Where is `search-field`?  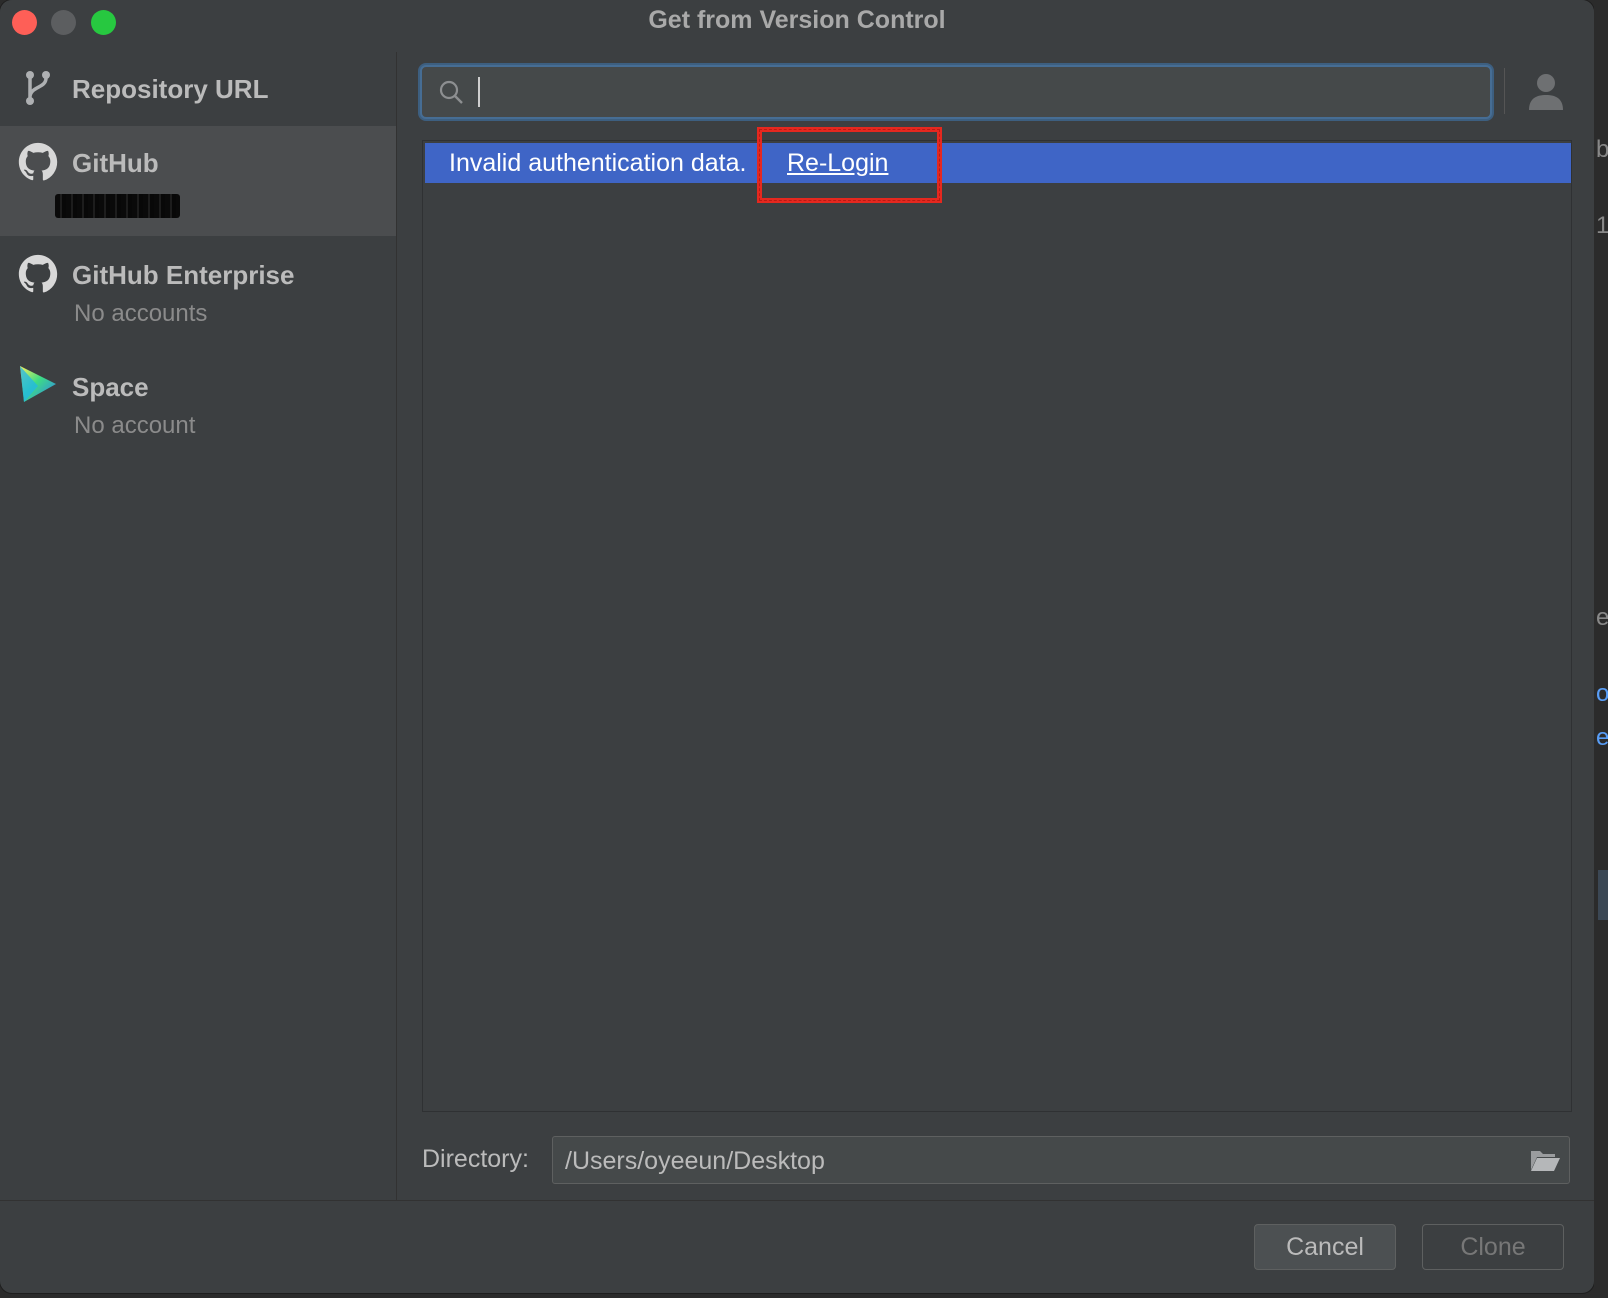 search-field is located at coordinates (956, 92).